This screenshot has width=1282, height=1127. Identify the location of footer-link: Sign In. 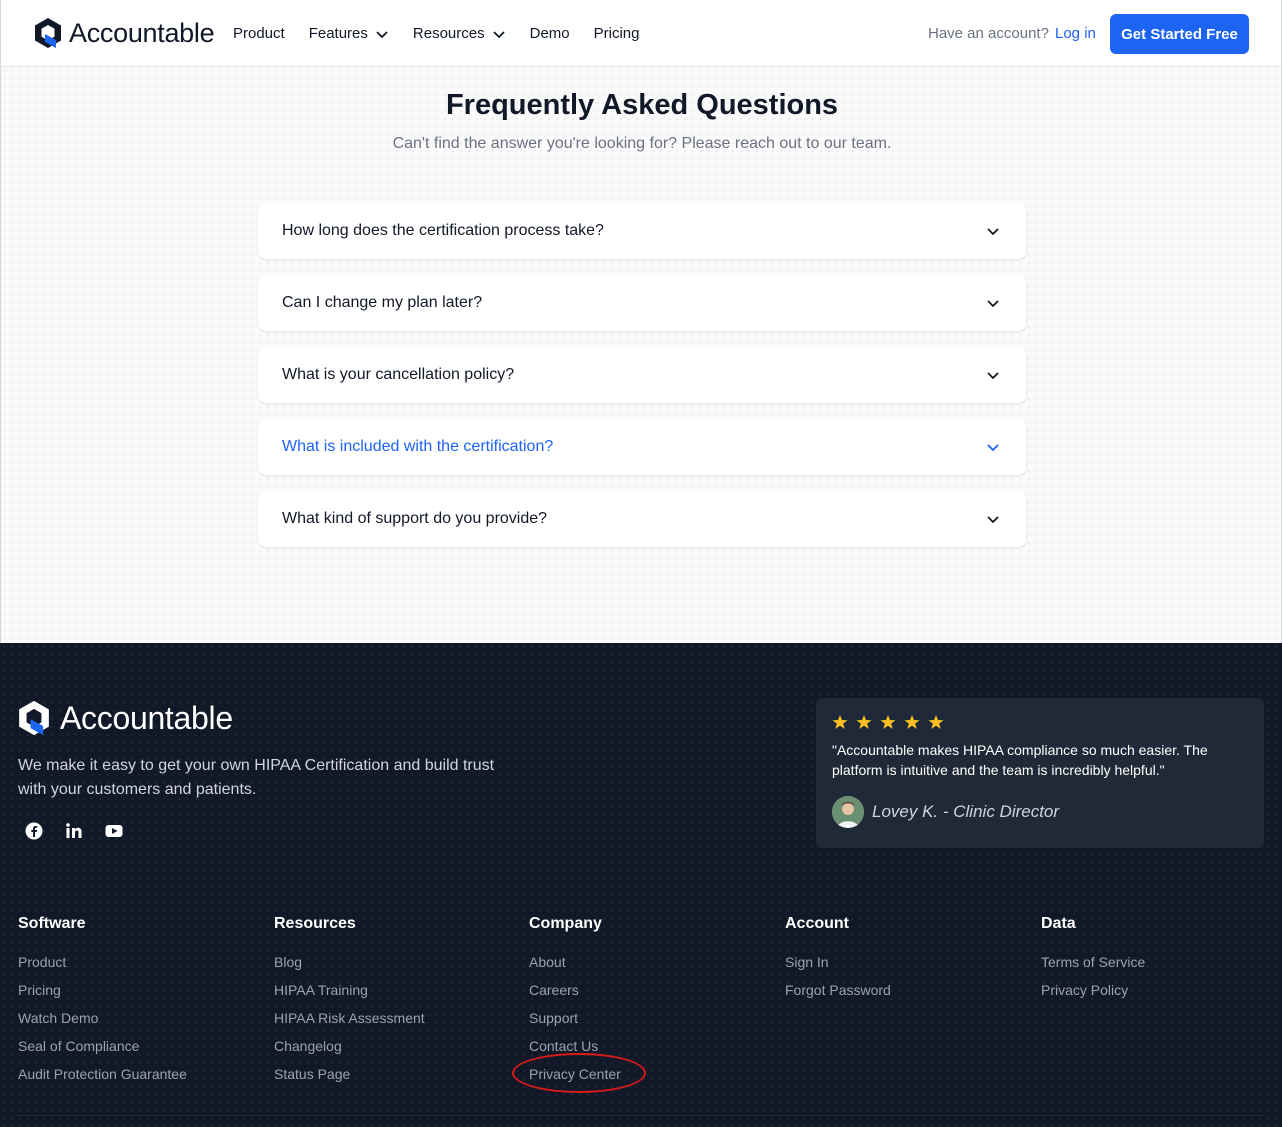
(838, 967).